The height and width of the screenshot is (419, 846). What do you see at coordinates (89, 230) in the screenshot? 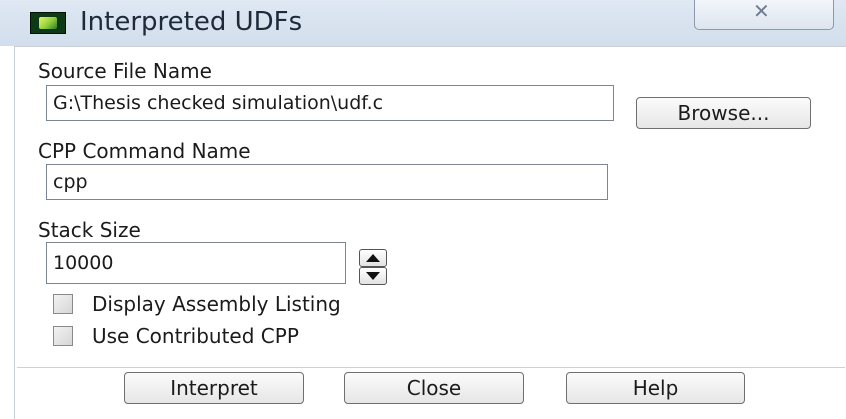
I see `stack-size-label: Stack Size` at bounding box center [89, 230].